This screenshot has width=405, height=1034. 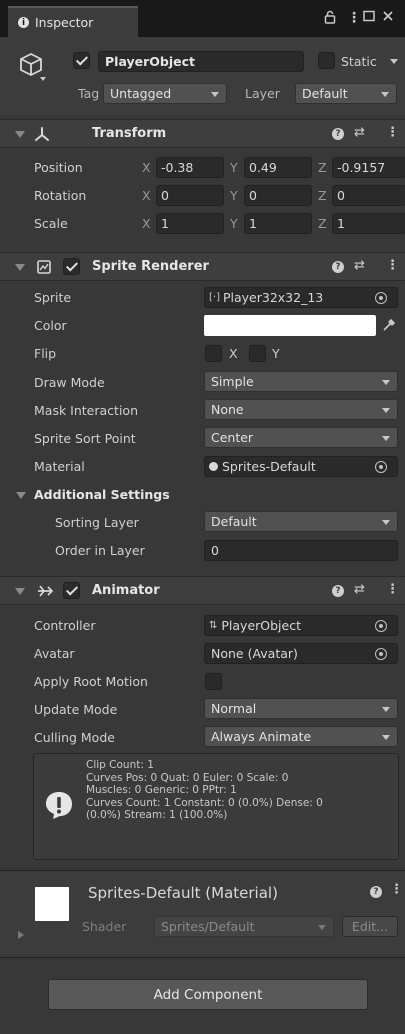 What do you see at coordinates (261, 736) in the screenshot?
I see `culling-mode-value: Always Animate` at bounding box center [261, 736].